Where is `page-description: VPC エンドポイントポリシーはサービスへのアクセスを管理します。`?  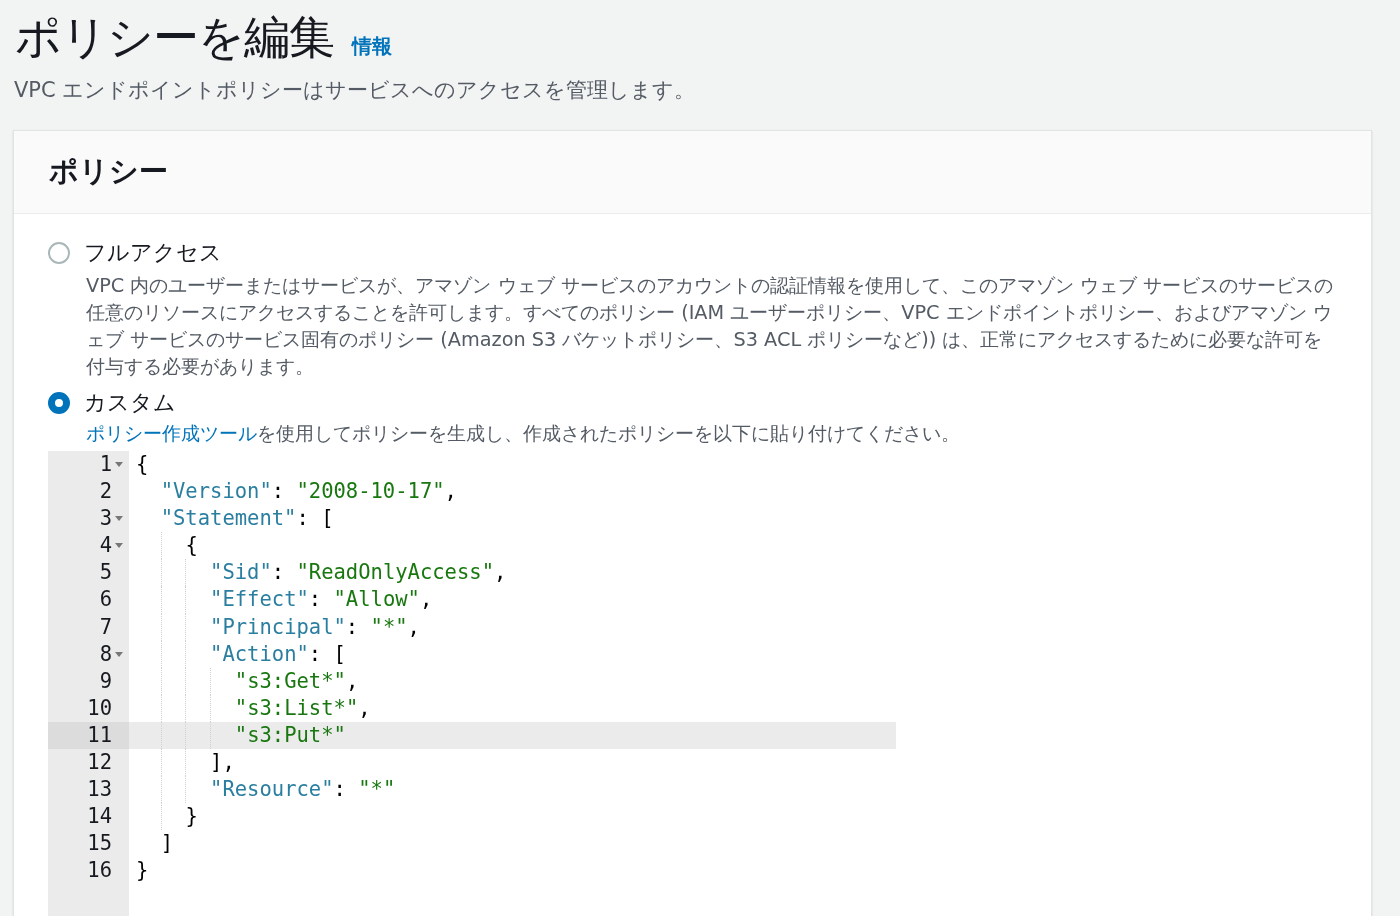 page-description: VPC エンドポイントポリシーはサービスへのアクセスを管理します。 is located at coordinates (355, 90).